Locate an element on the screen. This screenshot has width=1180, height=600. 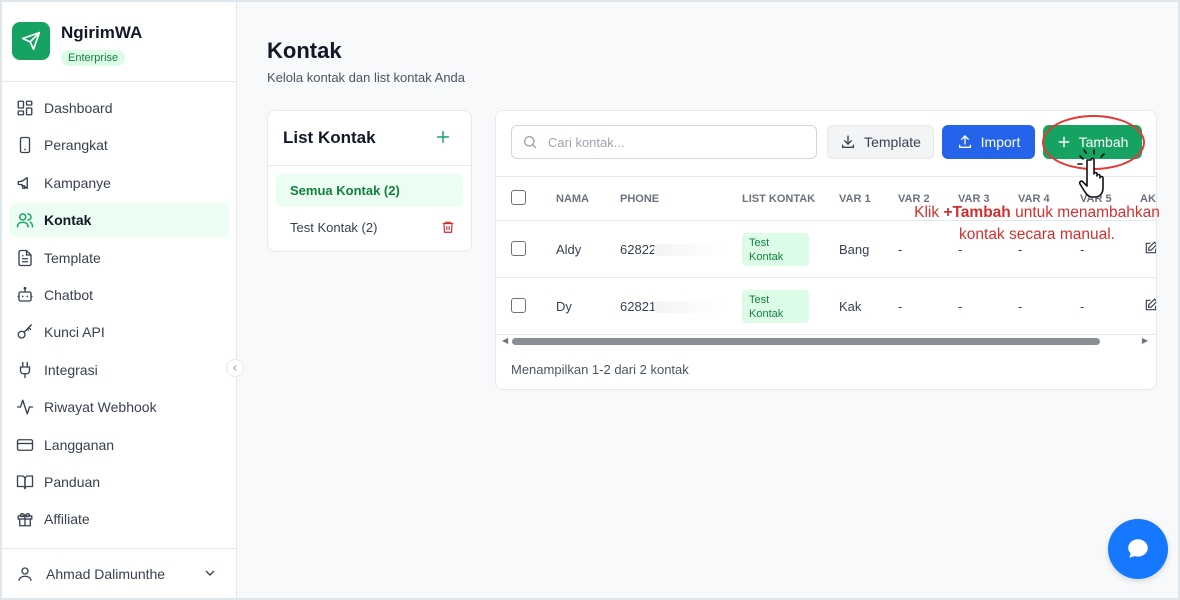
book-open-icon is located at coordinates (25, 482).